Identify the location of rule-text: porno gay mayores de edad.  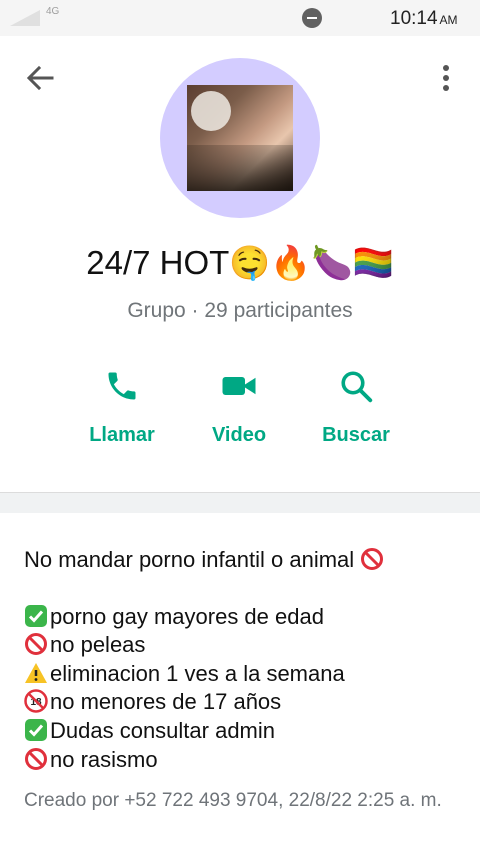
(187, 616).